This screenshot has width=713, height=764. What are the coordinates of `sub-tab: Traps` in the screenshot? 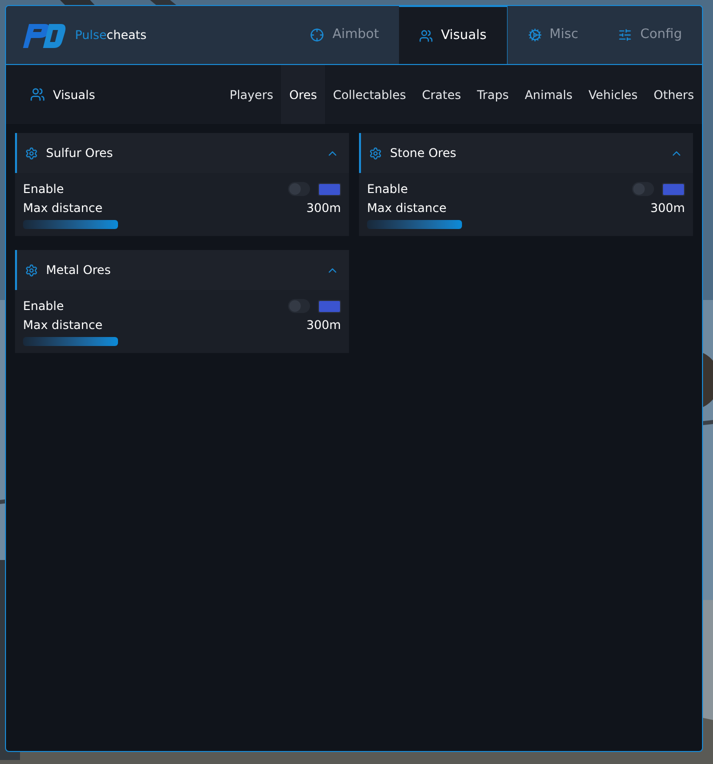 It's located at (492, 94).